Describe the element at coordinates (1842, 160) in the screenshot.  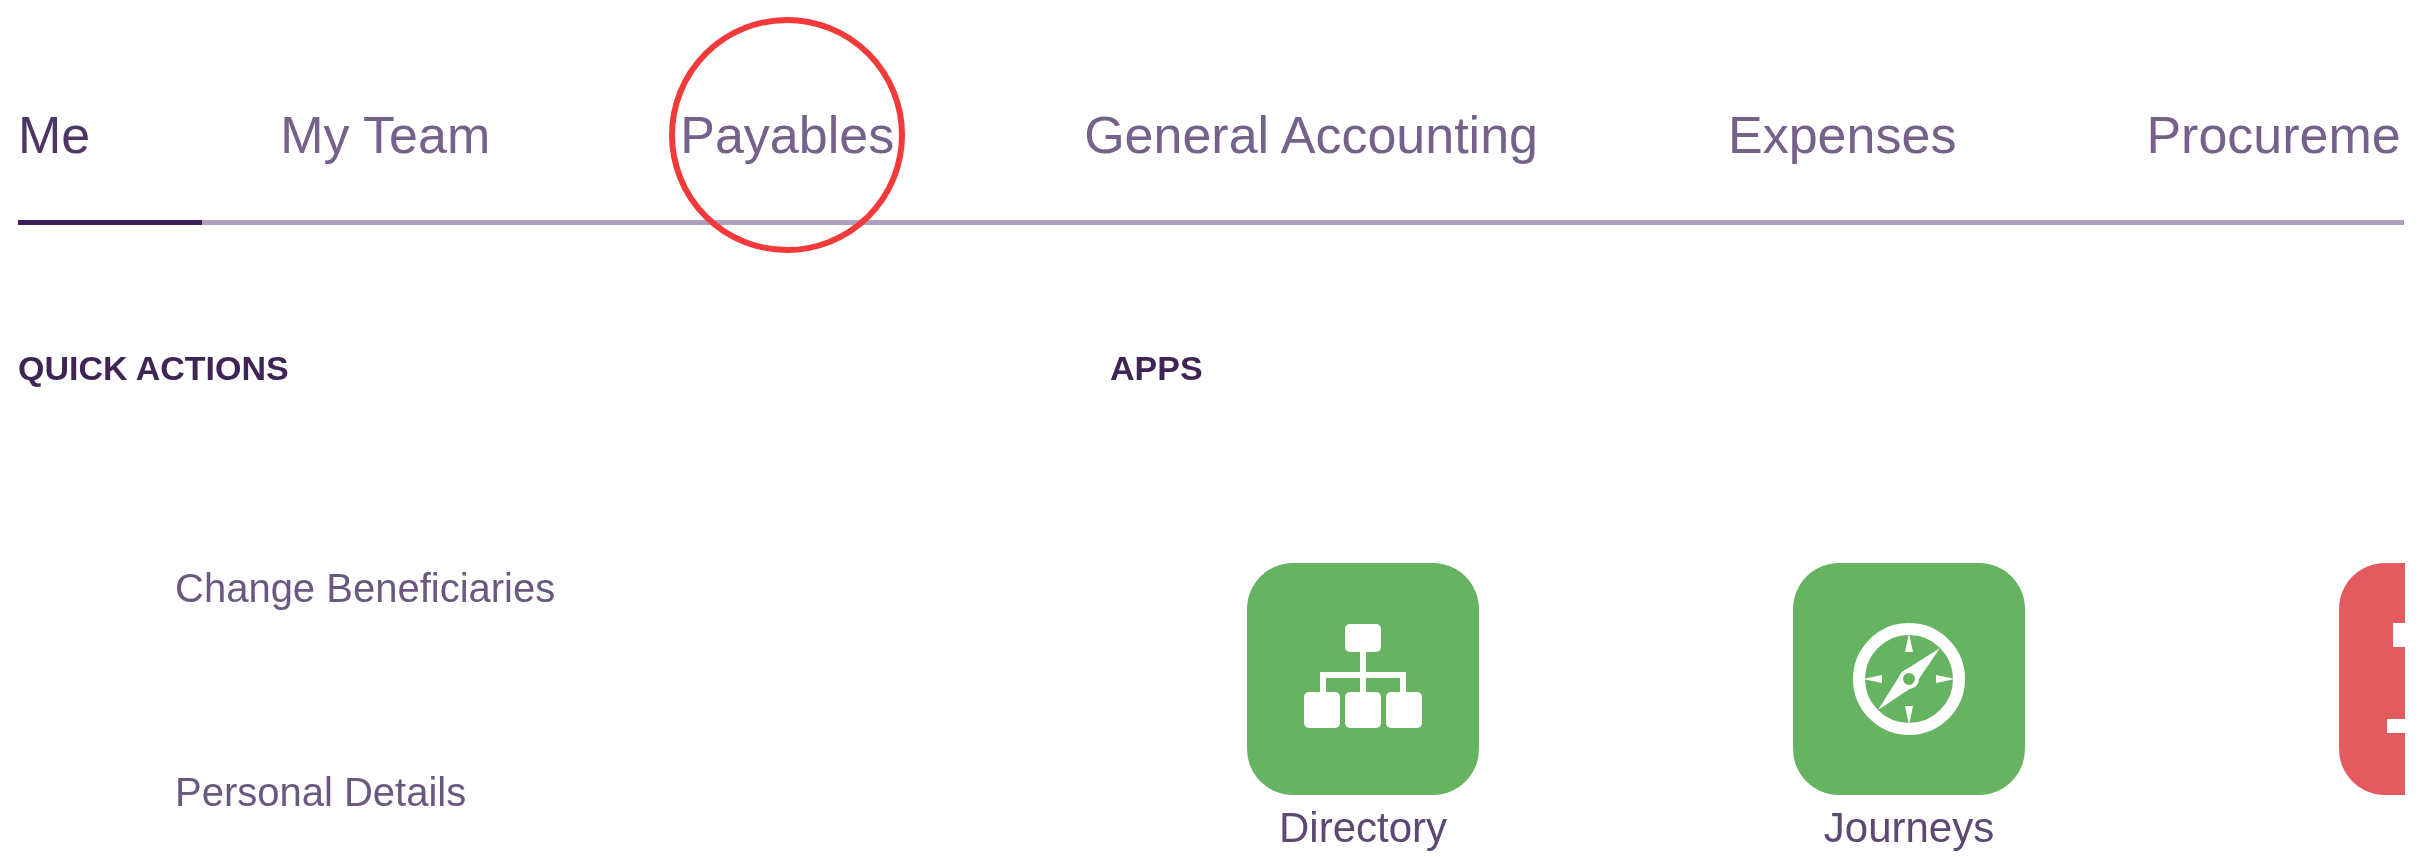
I see `tab: Expenses` at that location.